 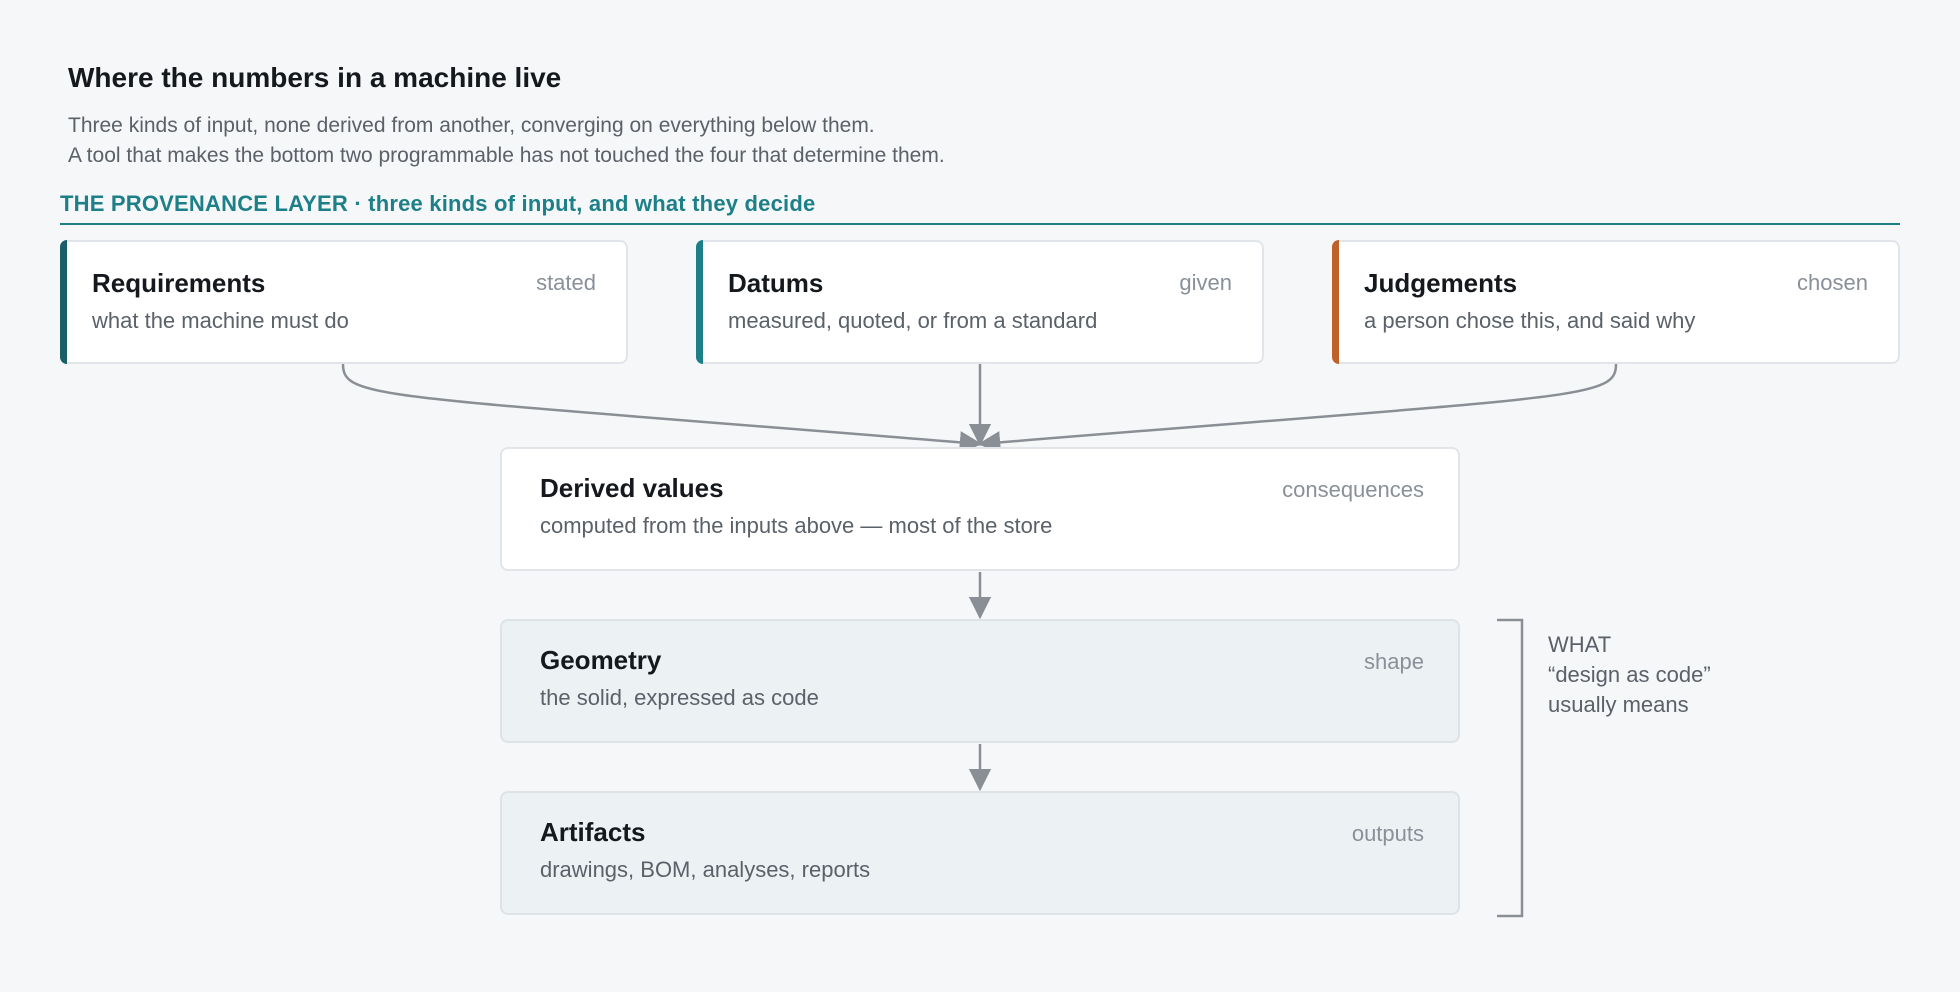 I want to click on derived-values-title: Derived values, so click(x=632, y=488).